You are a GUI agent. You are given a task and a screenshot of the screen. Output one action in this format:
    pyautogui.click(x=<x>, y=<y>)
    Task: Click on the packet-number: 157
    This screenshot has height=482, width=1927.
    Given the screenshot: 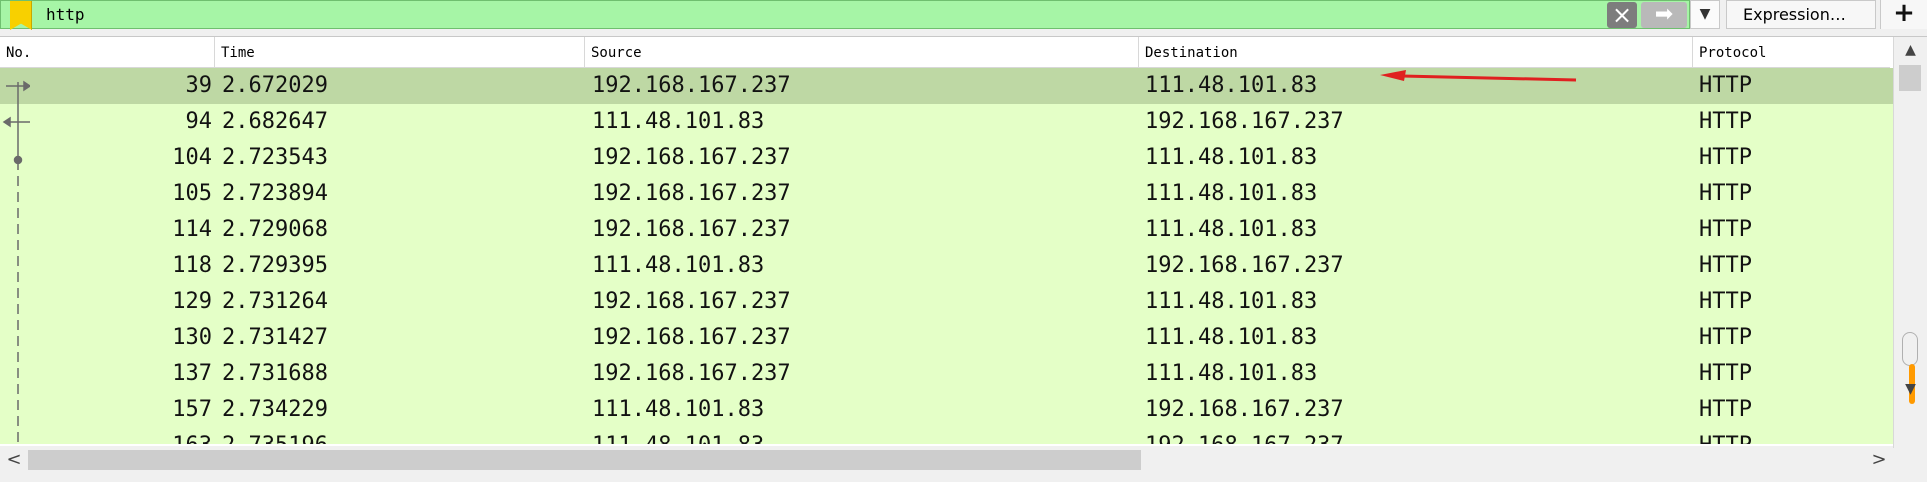 What is the action you would take?
    pyautogui.click(x=192, y=409)
    